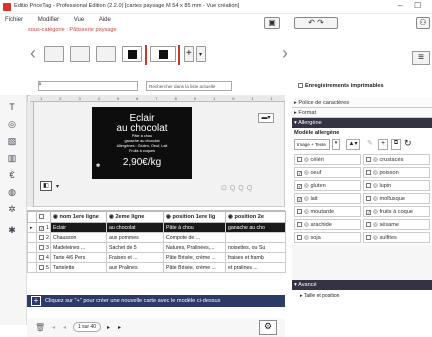  Describe the element at coordinates (43, 247) in the screenshot. I see `row-checkbox: 3` at that location.